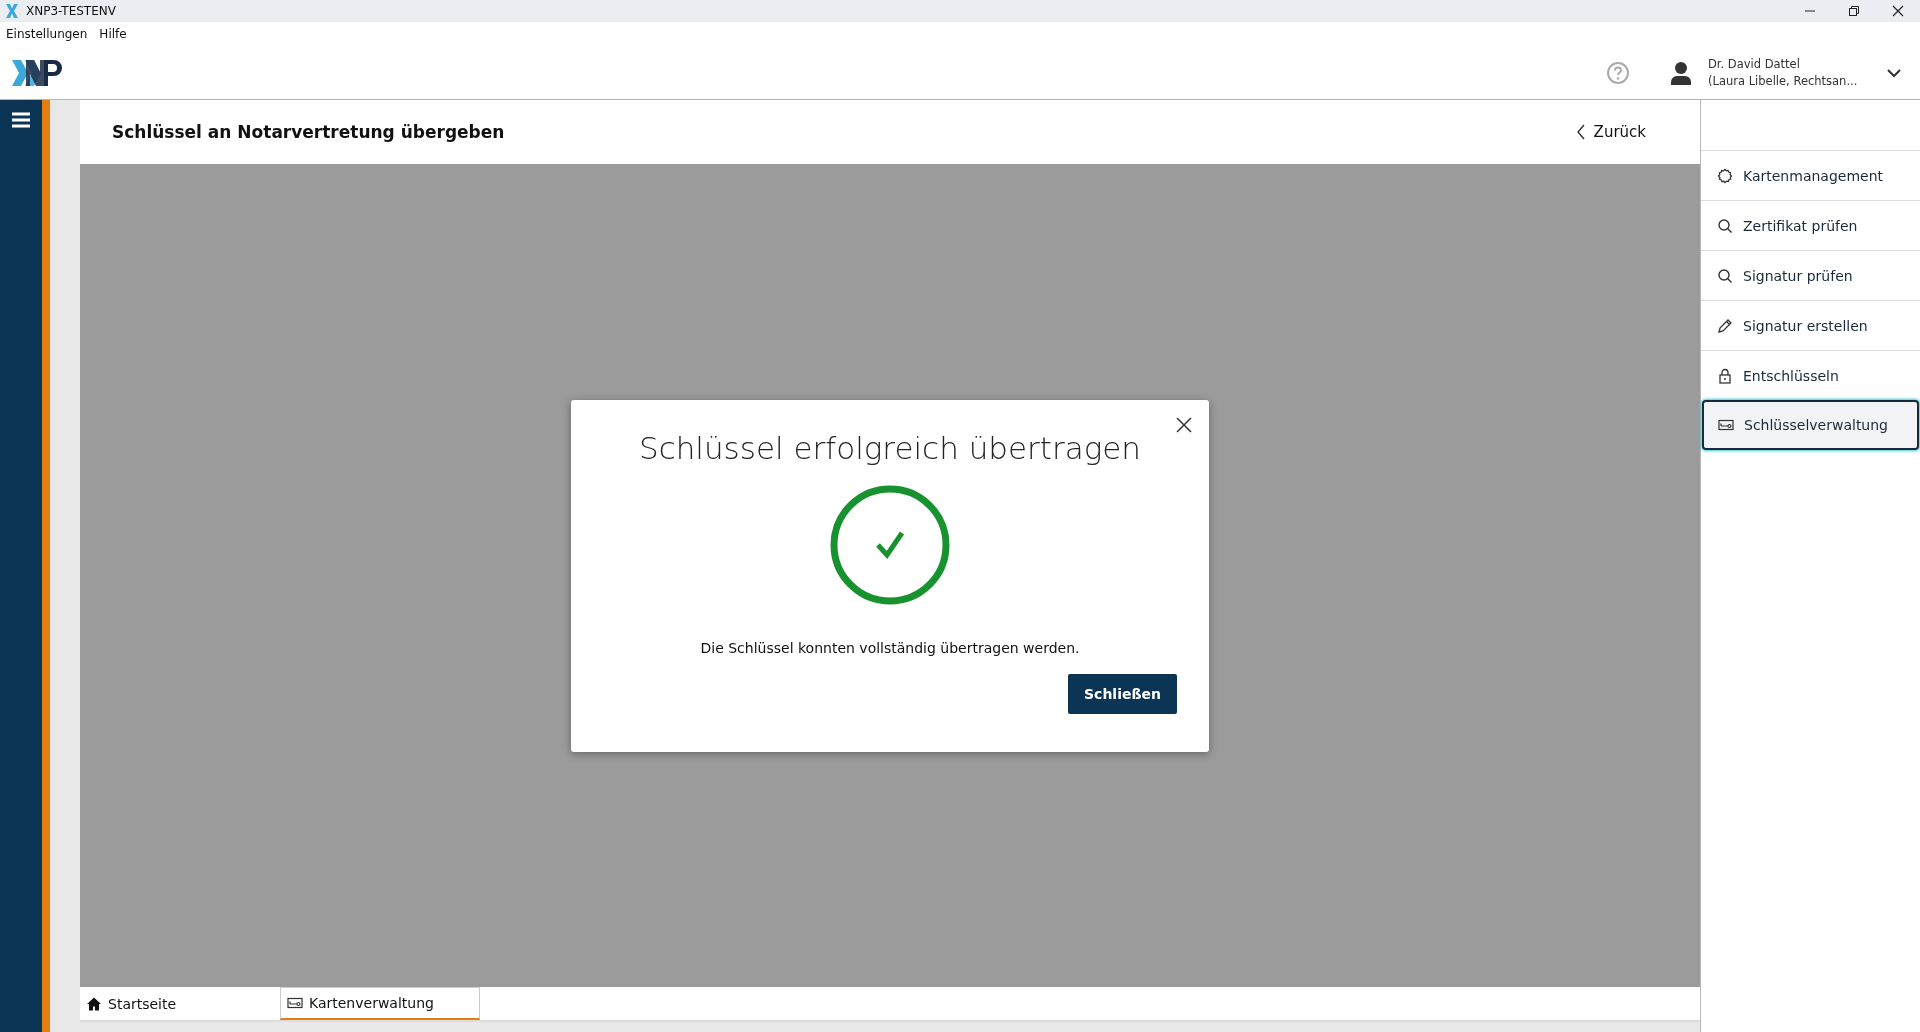  Describe the element at coordinates (71, 11) in the screenshot. I see `window-title: XNP3-TESTENV` at that location.